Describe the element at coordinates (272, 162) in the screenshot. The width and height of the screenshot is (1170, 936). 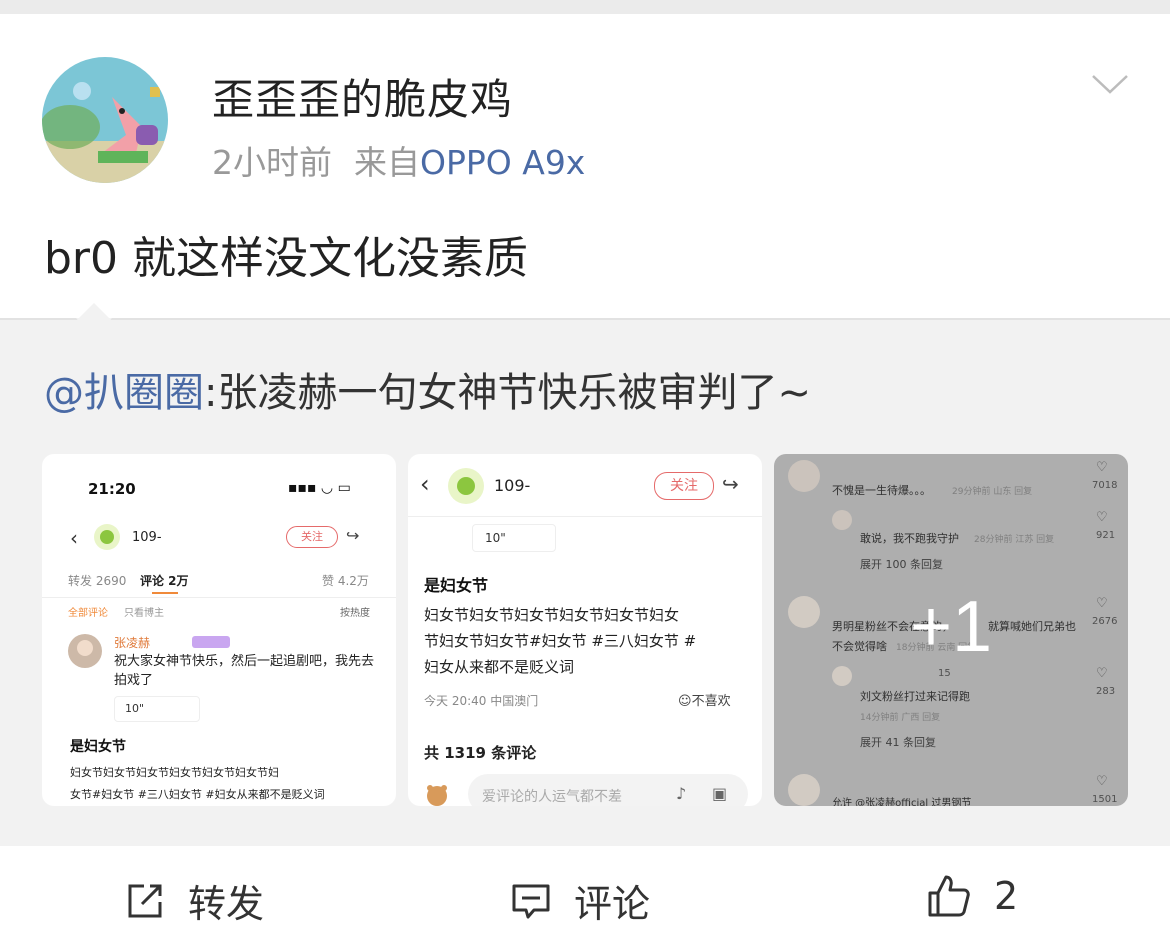
I see `post-time: 2小时前` at that location.